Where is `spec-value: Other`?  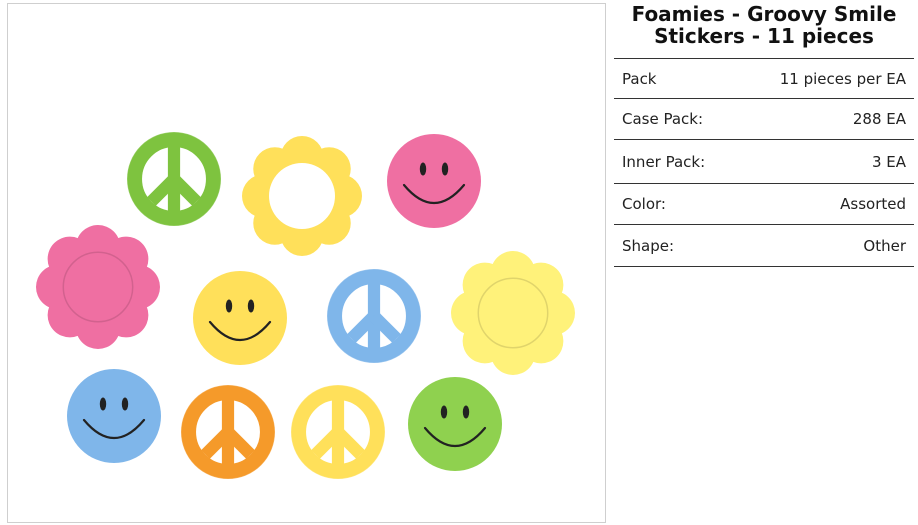
spec-value: Other is located at coordinates (884, 245).